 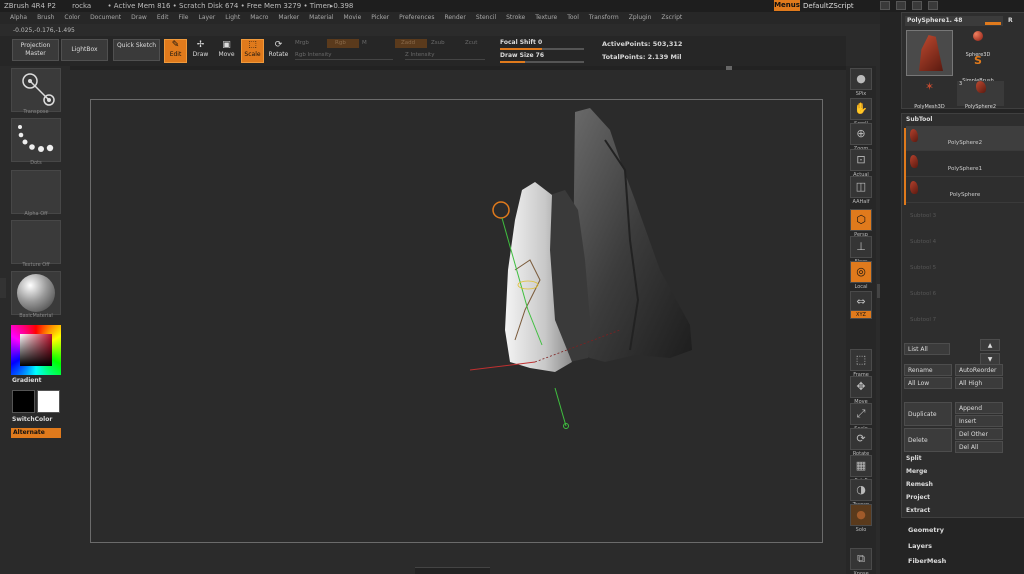 I want to click on color-picker-square, so click(x=36, y=350).